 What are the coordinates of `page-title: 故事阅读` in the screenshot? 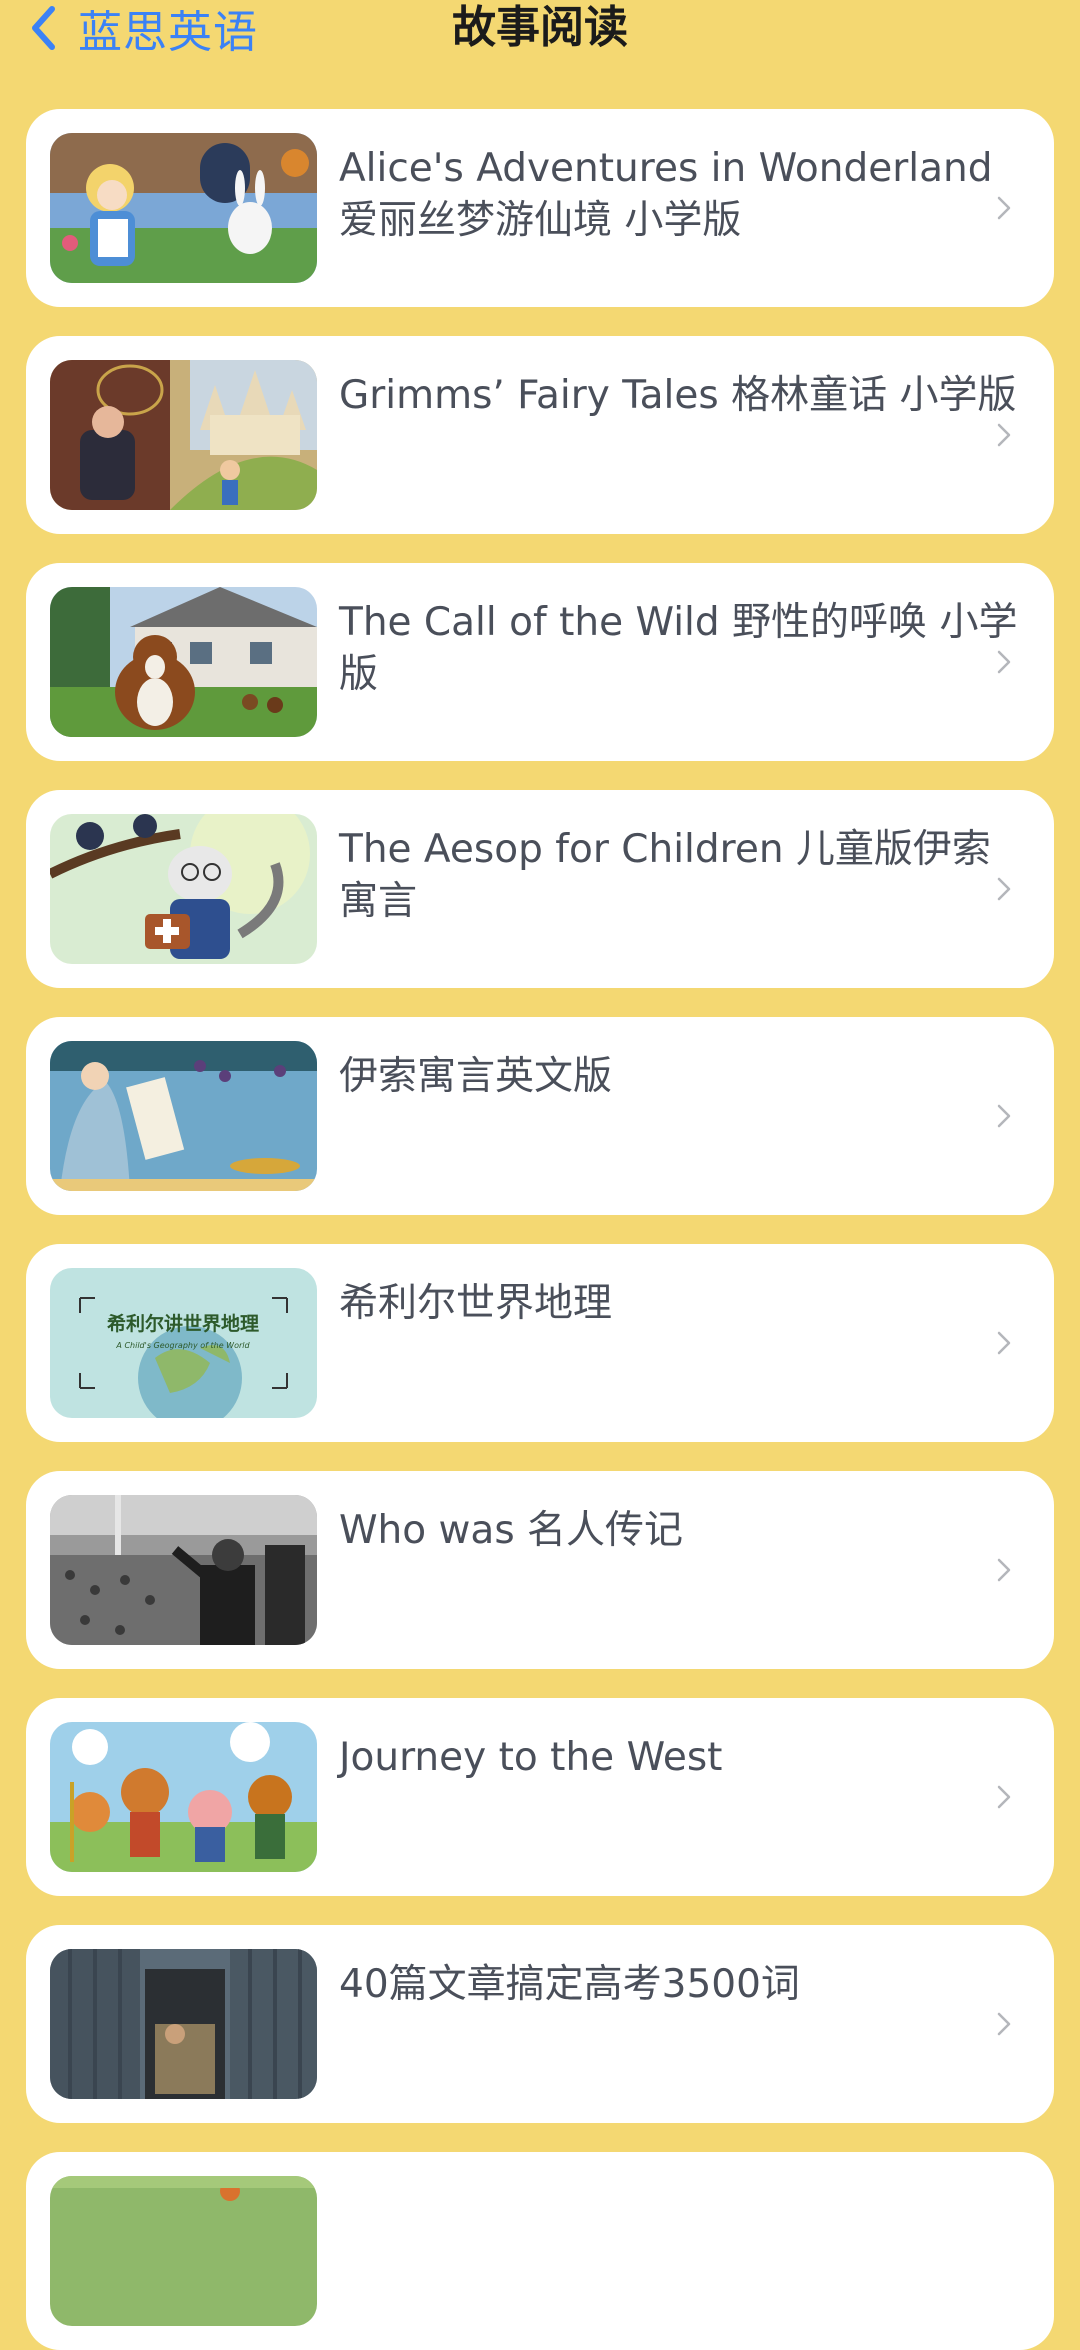 It's located at (540, 27).